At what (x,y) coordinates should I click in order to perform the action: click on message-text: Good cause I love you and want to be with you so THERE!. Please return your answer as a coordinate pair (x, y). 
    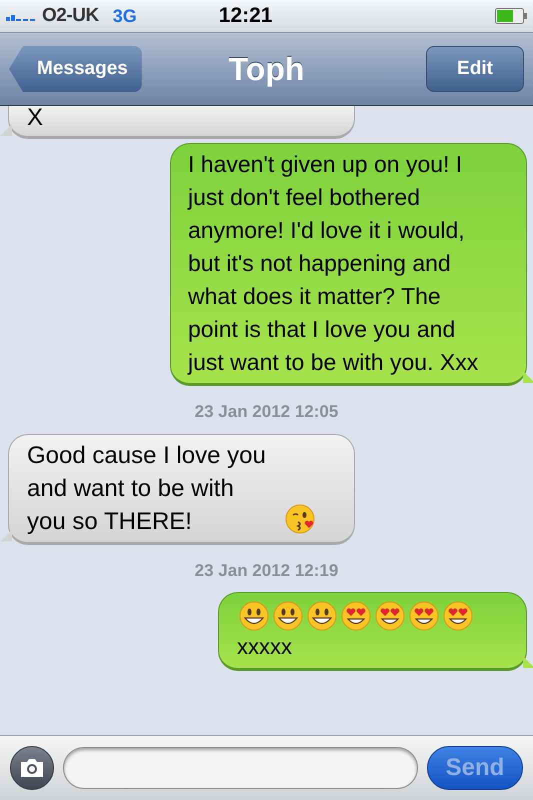
    Looking at the image, I should click on (147, 488).